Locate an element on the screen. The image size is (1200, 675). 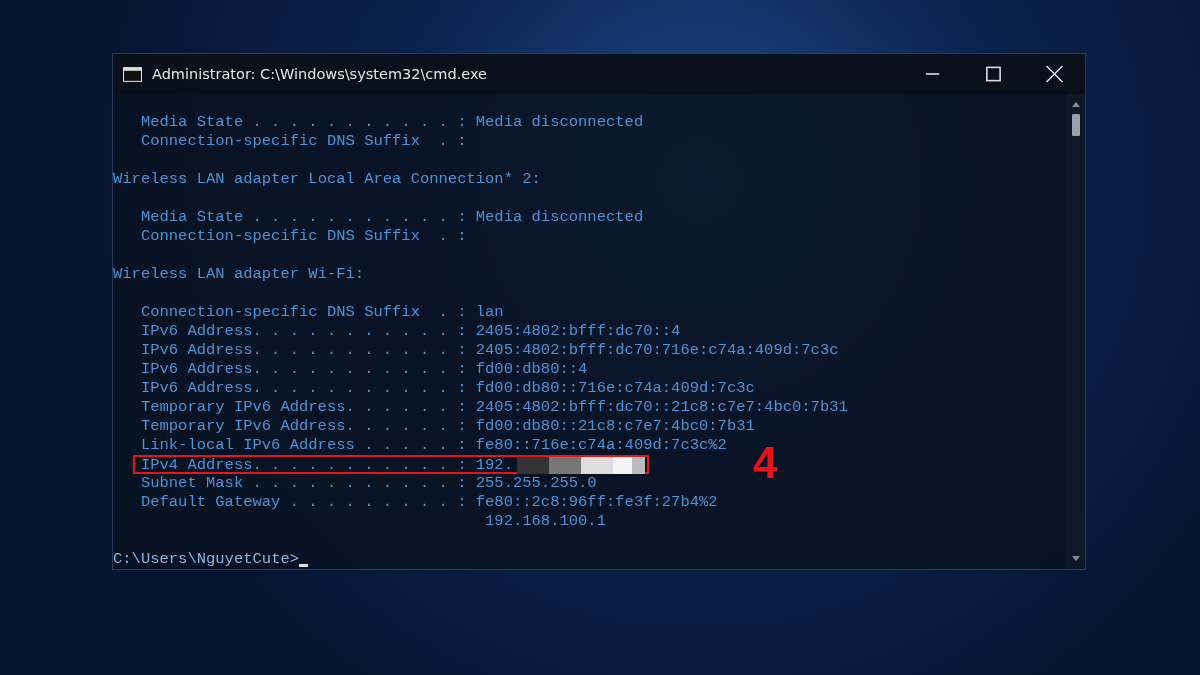
command-prompt: C:\Users\NguyetCute> is located at coordinates (206, 559).